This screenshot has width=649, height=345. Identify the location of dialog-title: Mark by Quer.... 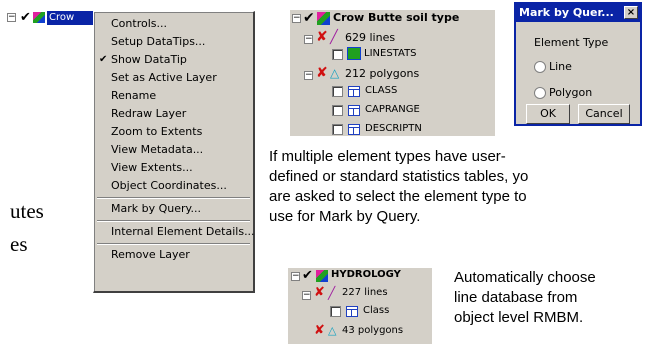
(566, 12).